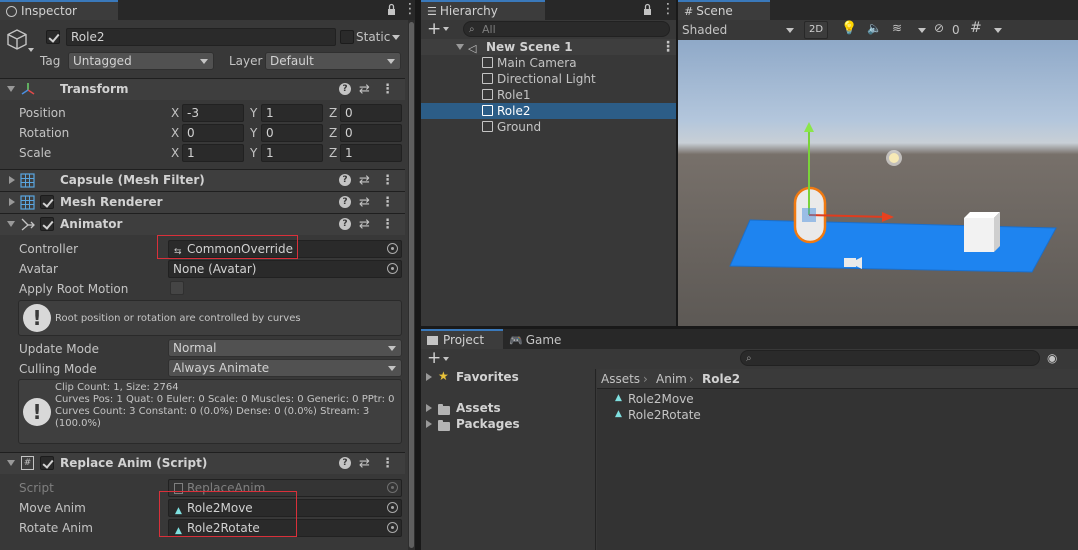 The image size is (1078, 550). What do you see at coordinates (538, 339) in the screenshot?
I see `tab-game: 🎮 Game` at bounding box center [538, 339].